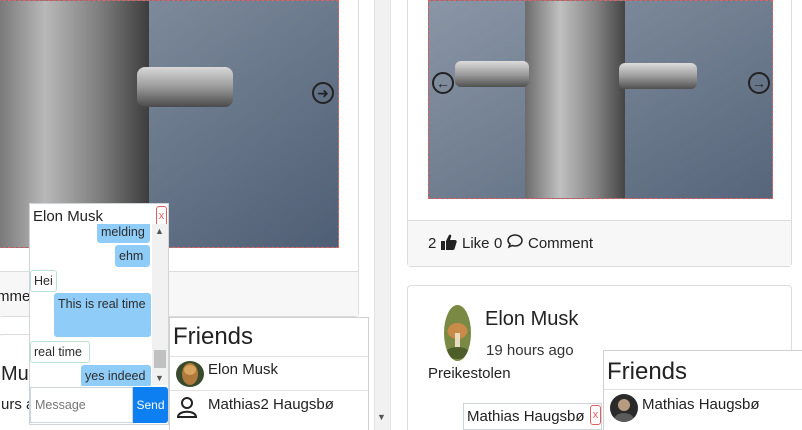 Image resolution: width=802 pixels, height=430 pixels. What do you see at coordinates (531, 319) in the screenshot?
I see `post-author: Elon Musk` at bounding box center [531, 319].